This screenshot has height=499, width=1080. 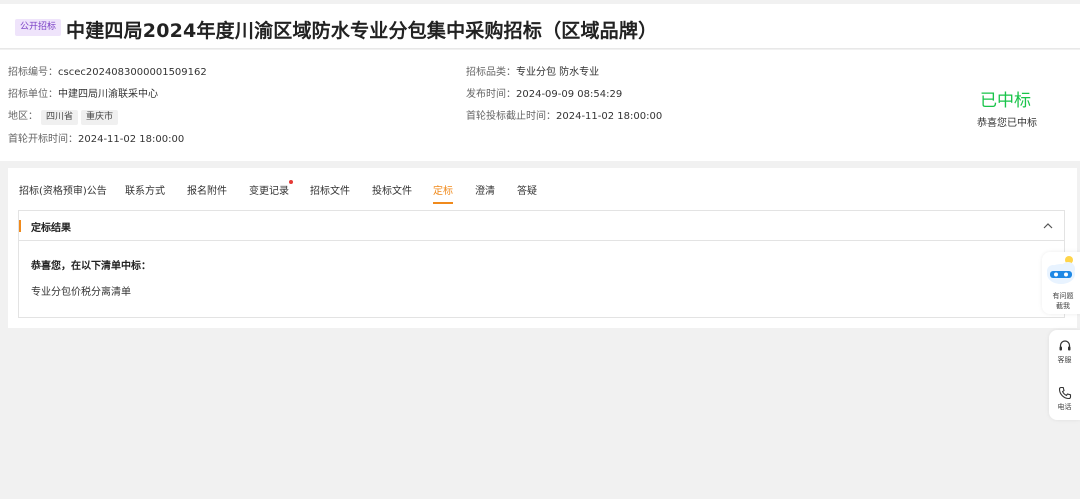 What do you see at coordinates (330, 189) in the screenshot?
I see `tab-tender-documents: 招标文件` at bounding box center [330, 189].